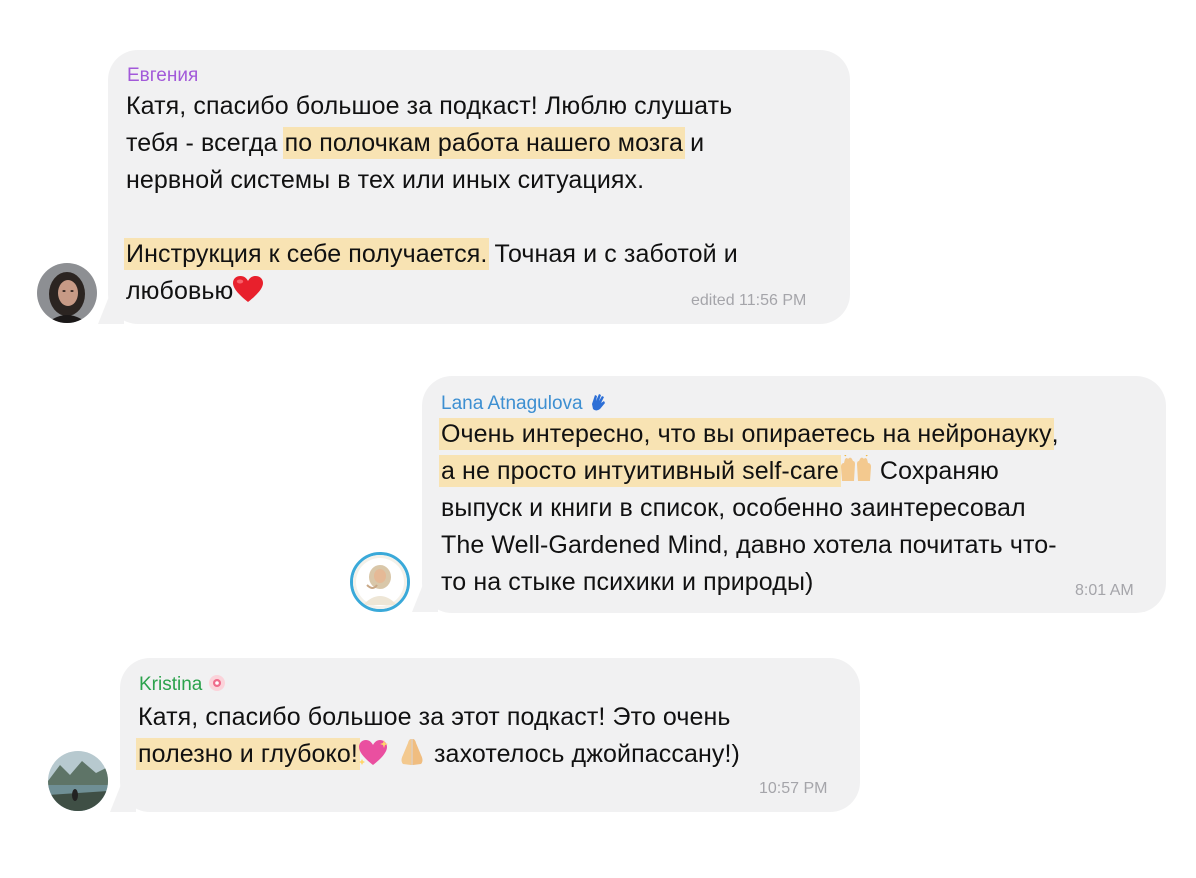 This screenshot has height=878, width=1196. I want to click on sender-name-text: Lana Atnagulova, so click(512, 403).